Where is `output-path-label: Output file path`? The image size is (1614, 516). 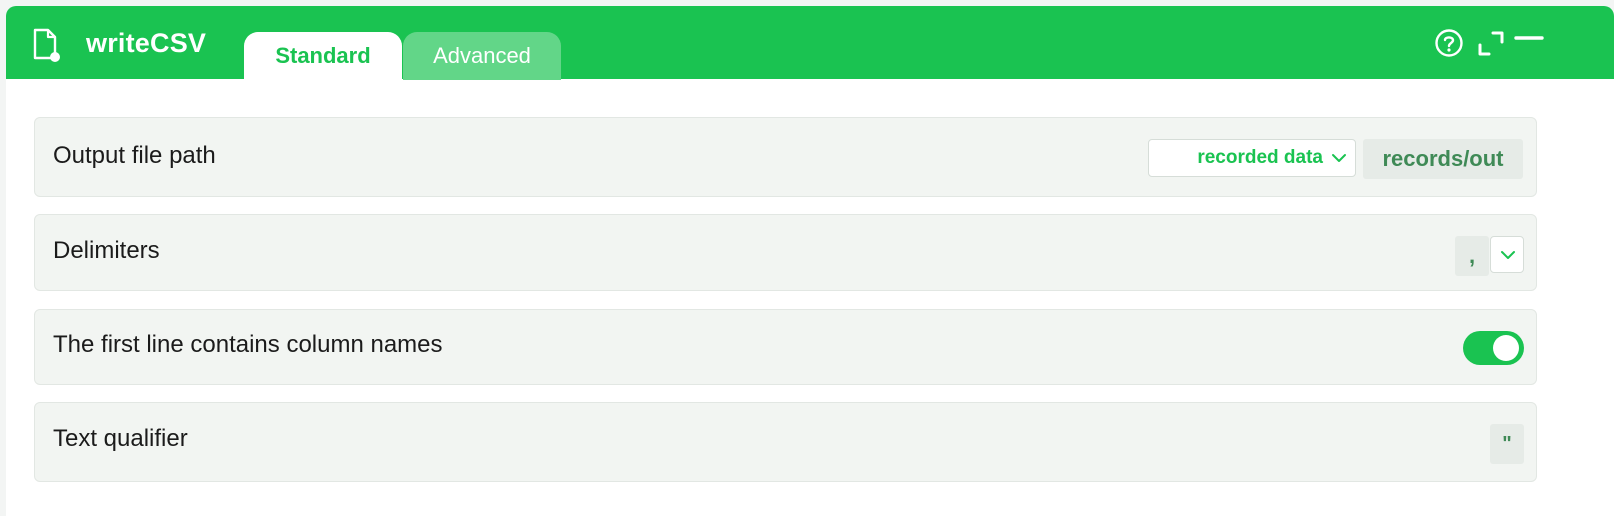
output-path-label: Output file path is located at coordinates (134, 155).